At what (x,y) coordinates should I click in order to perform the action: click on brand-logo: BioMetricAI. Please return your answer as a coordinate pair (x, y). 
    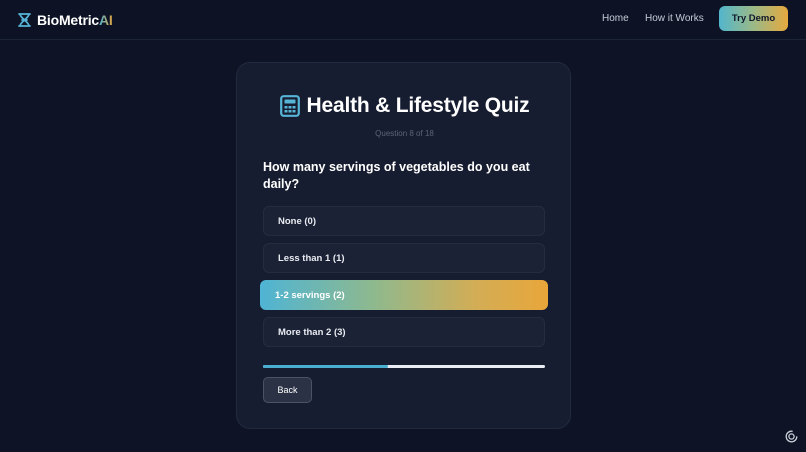
    Looking at the image, I should click on (65, 20).